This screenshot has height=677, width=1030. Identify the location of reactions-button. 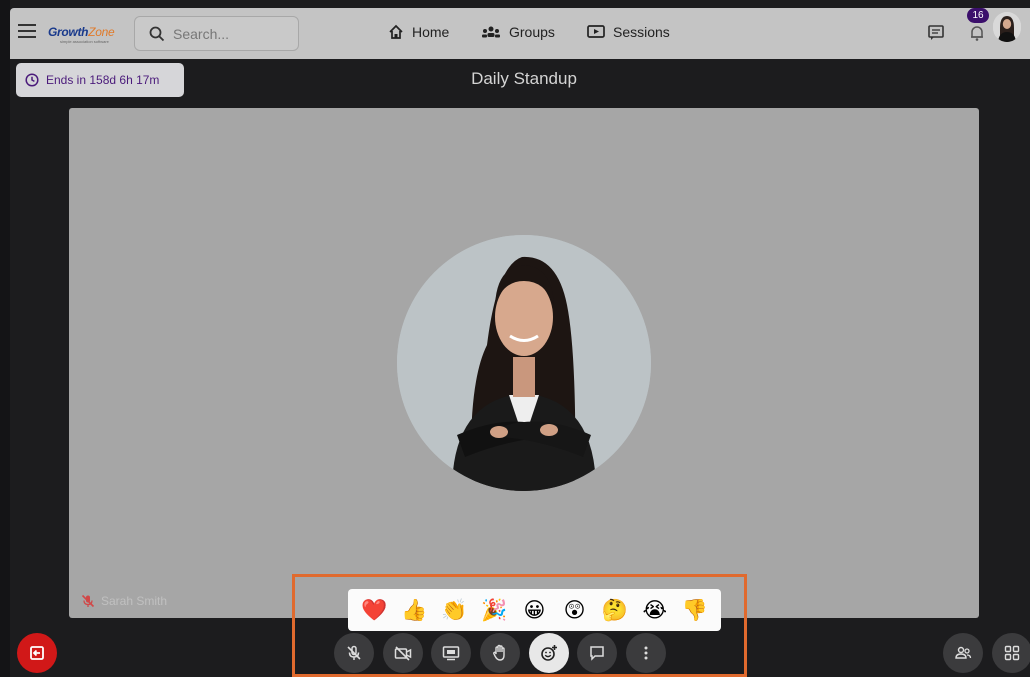
(549, 653).